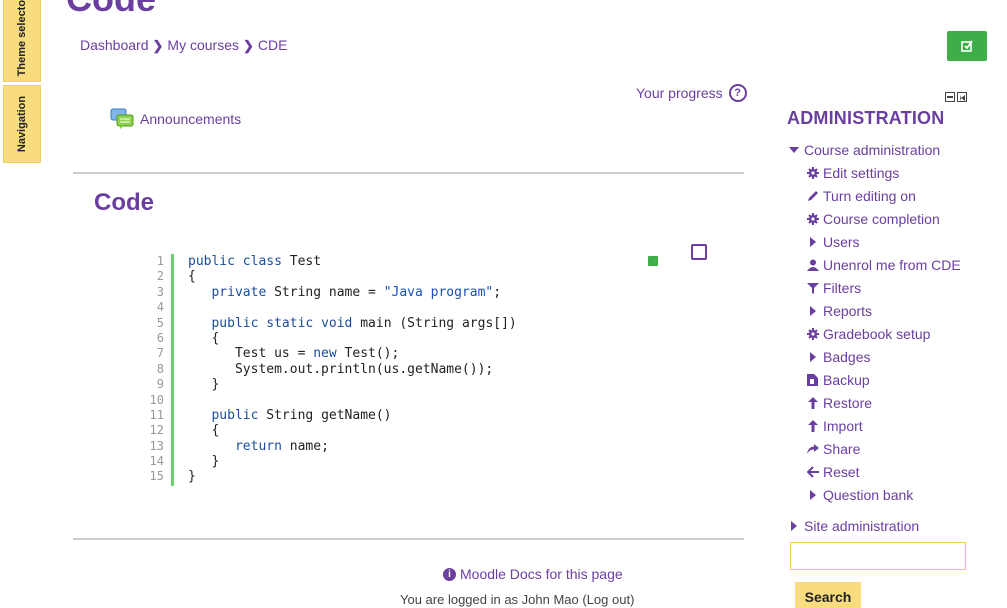 The width and height of the screenshot is (1007, 608). Describe the element at coordinates (962, 97) in the screenshot. I see `dock-block-icon` at that location.